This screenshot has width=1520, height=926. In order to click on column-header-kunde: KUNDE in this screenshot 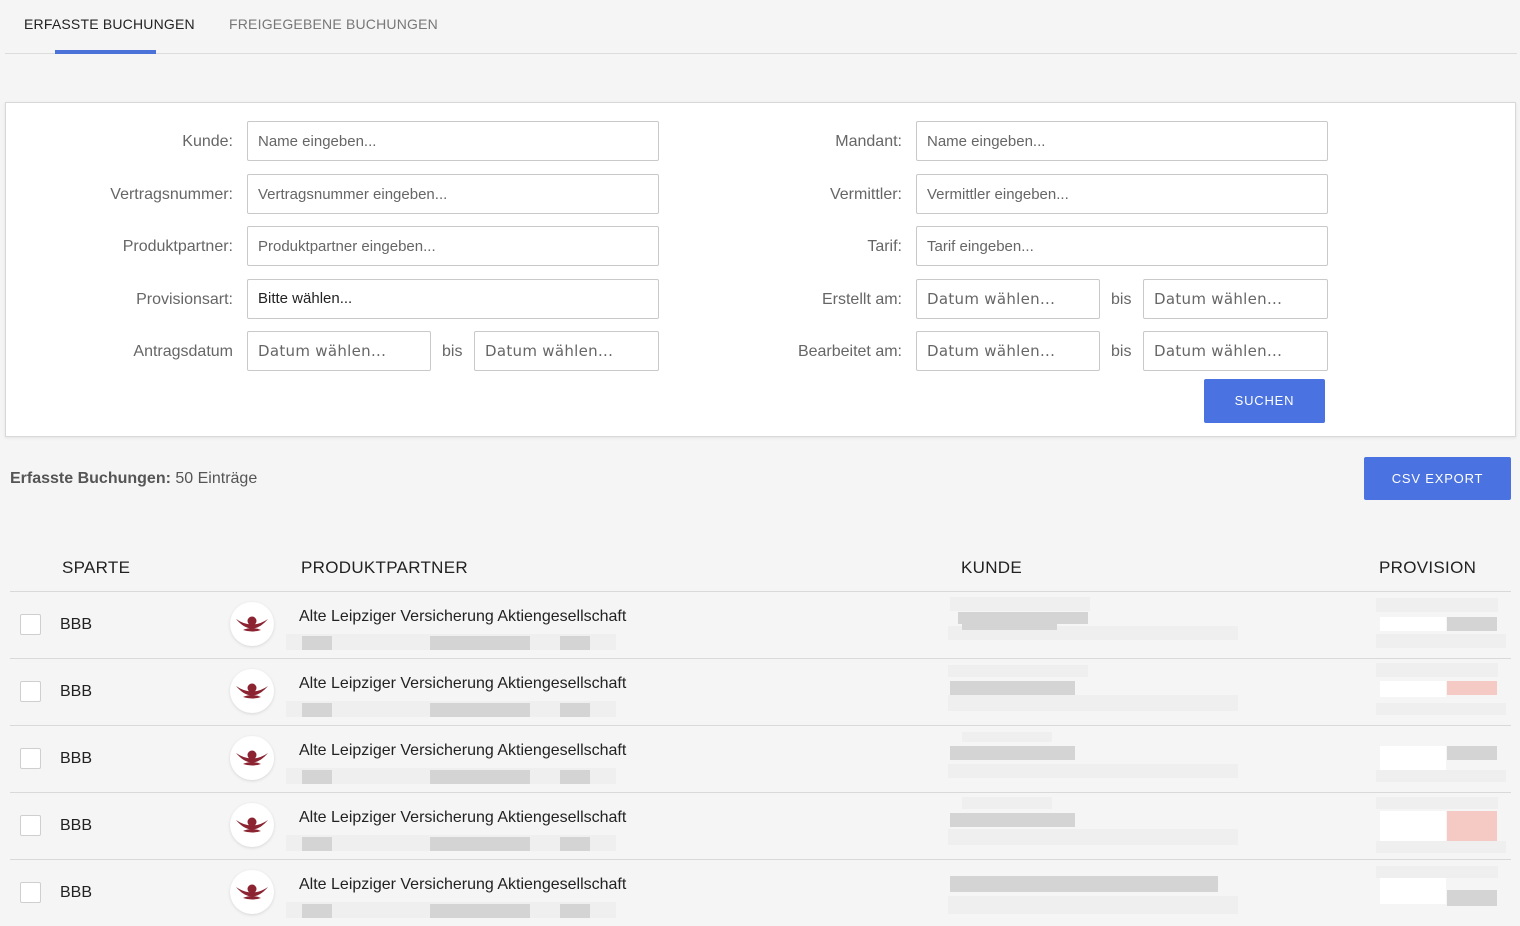, I will do `click(991, 568)`.